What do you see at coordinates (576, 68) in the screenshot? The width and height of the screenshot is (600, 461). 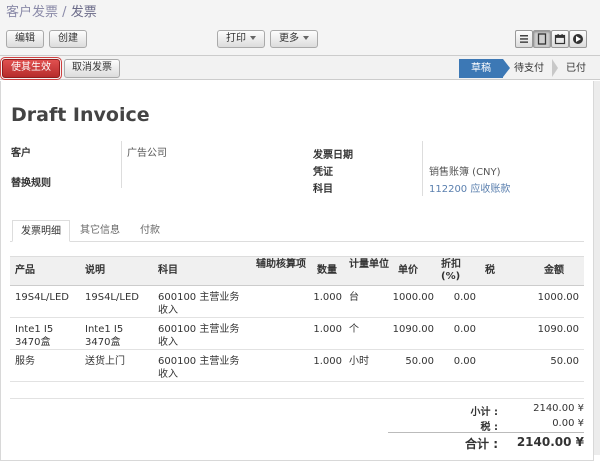 I see `status-stage-paid: 已付` at bounding box center [576, 68].